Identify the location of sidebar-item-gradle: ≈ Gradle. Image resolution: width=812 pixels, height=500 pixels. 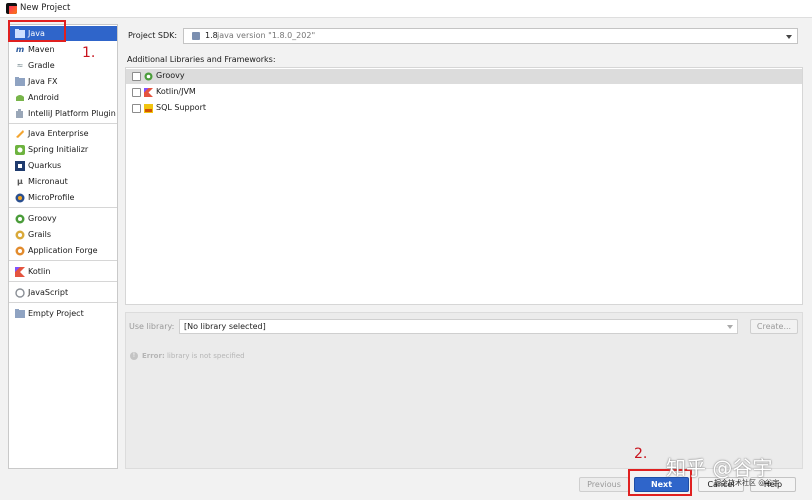
(63, 65).